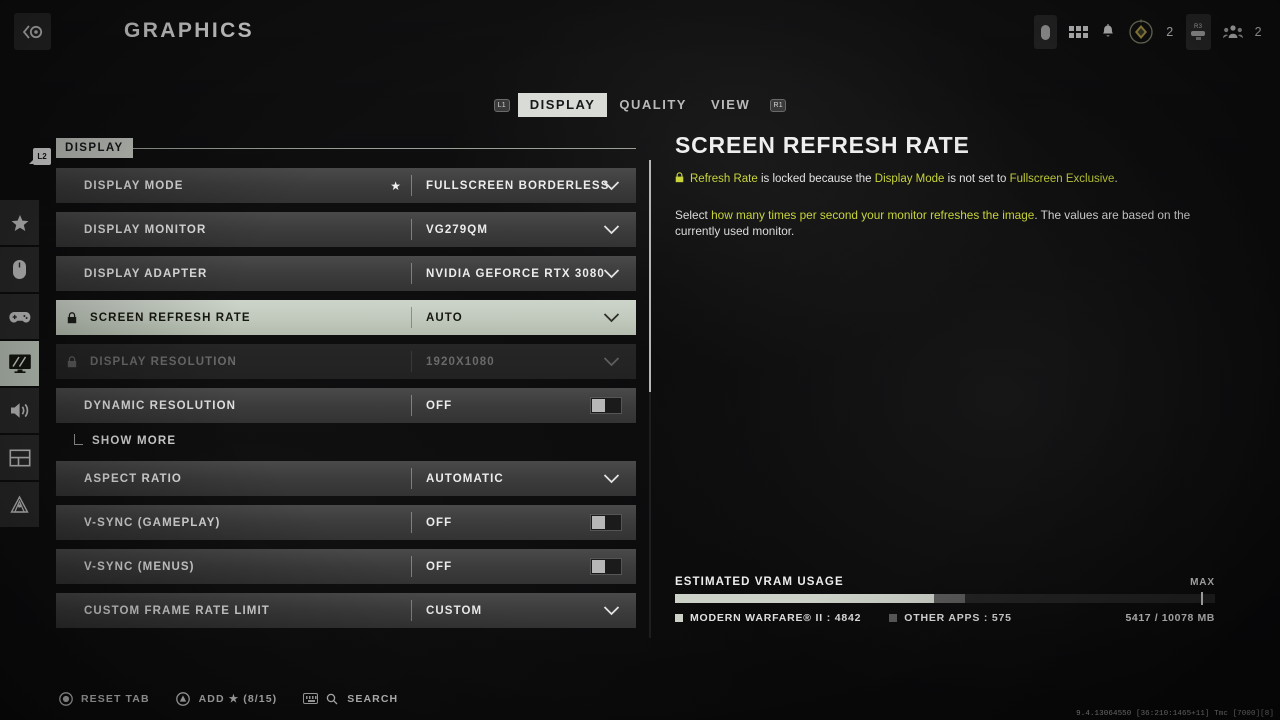  I want to click on category-rail, so click(23, 364).